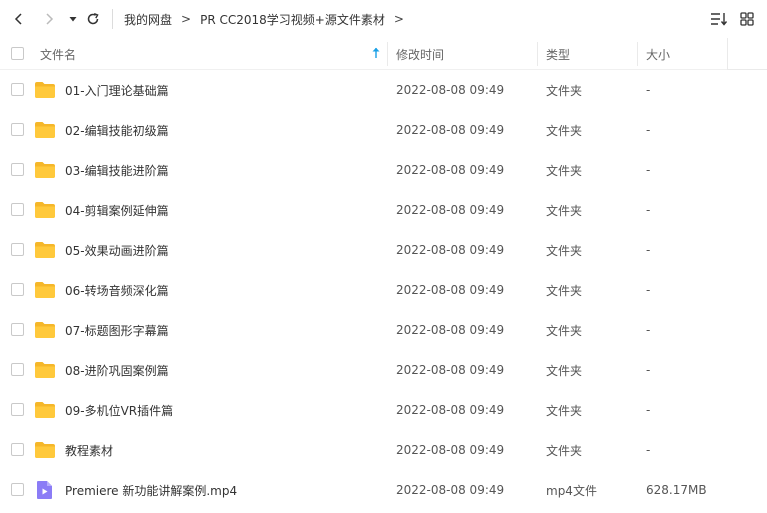 The height and width of the screenshot is (513, 767). I want to click on grid-icon, so click(747, 19).